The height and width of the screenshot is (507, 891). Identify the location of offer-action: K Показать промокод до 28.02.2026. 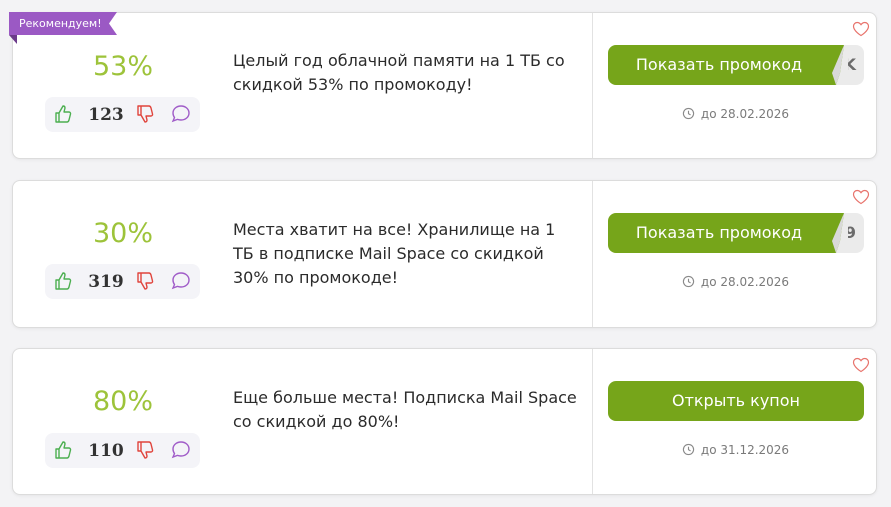
(735, 85).